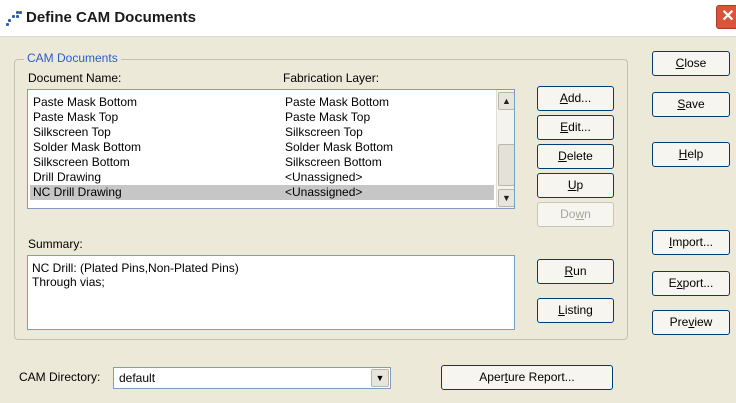 This screenshot has width=736, height=403. What do you see at coordinates (262, 102) in the screenshot?
I see `list-item: Paste Mask Bottom Paste Mask Bottom` at bounding box center [262, 102].